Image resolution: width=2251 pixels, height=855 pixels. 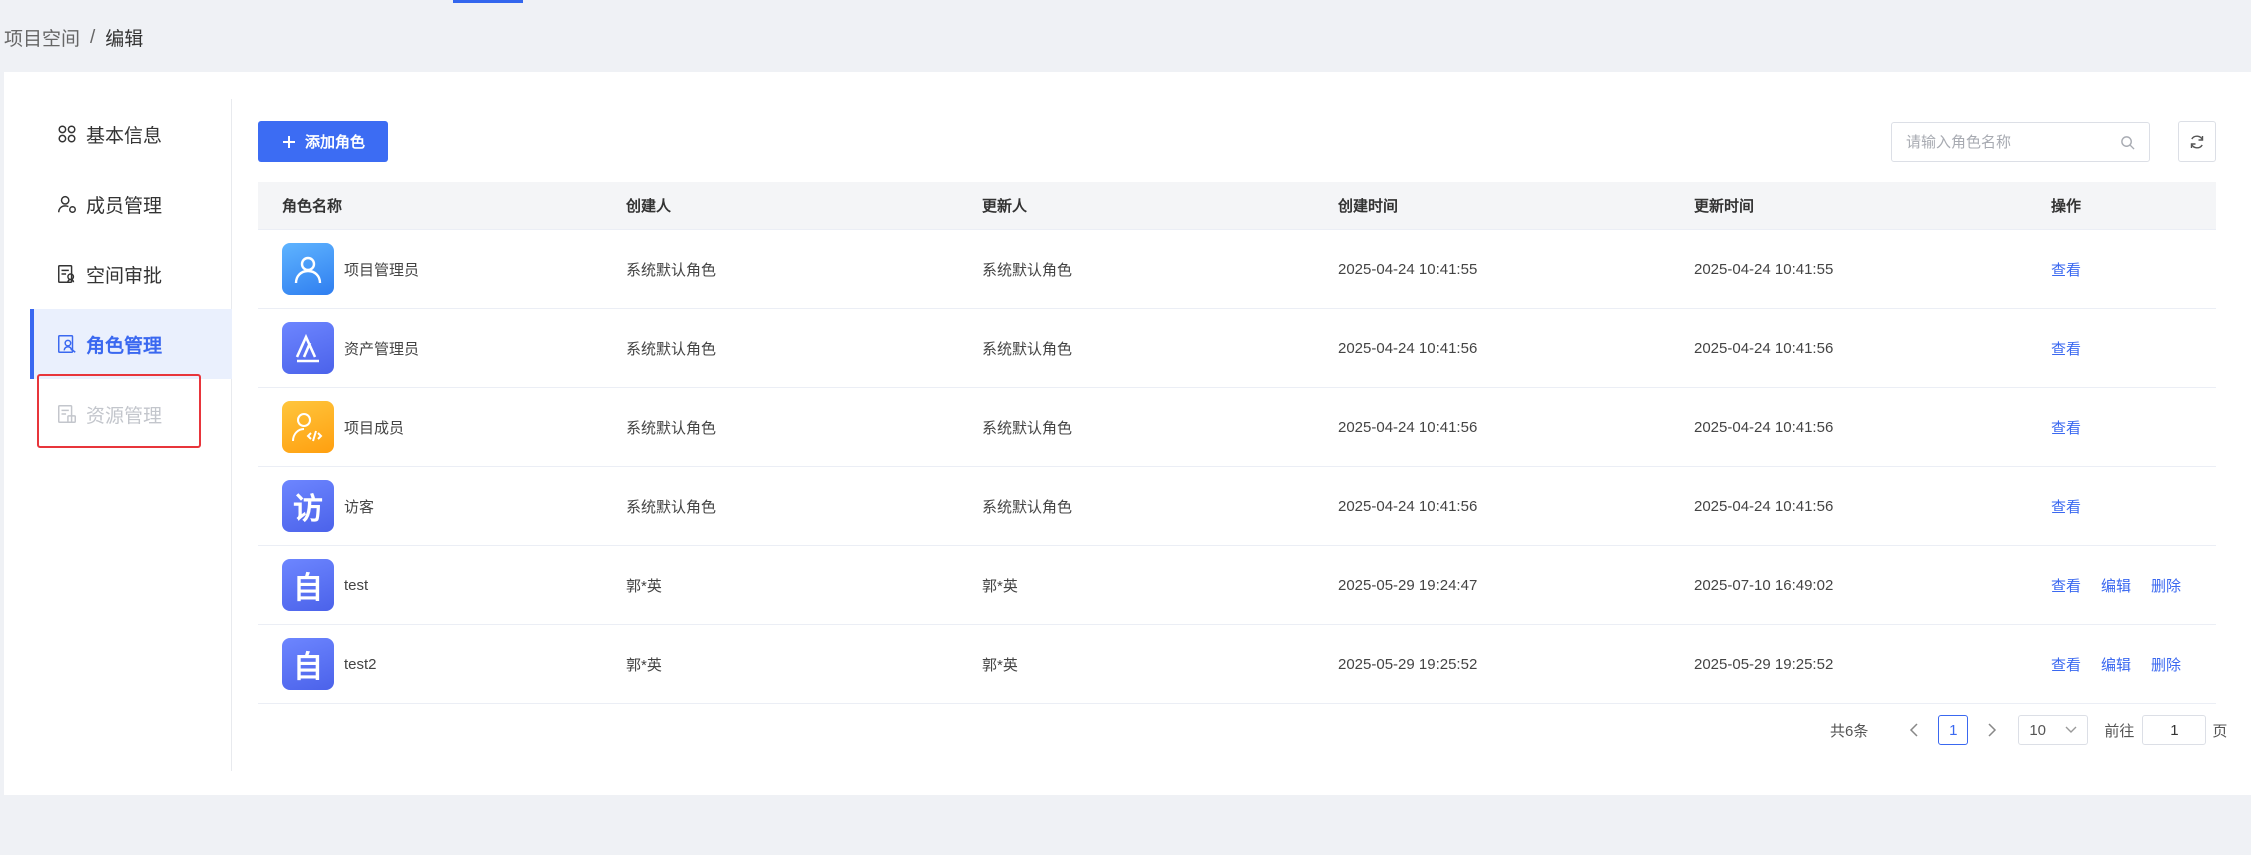 I want to click on add-role-label: 添加角色, so click(x=334, y=142).